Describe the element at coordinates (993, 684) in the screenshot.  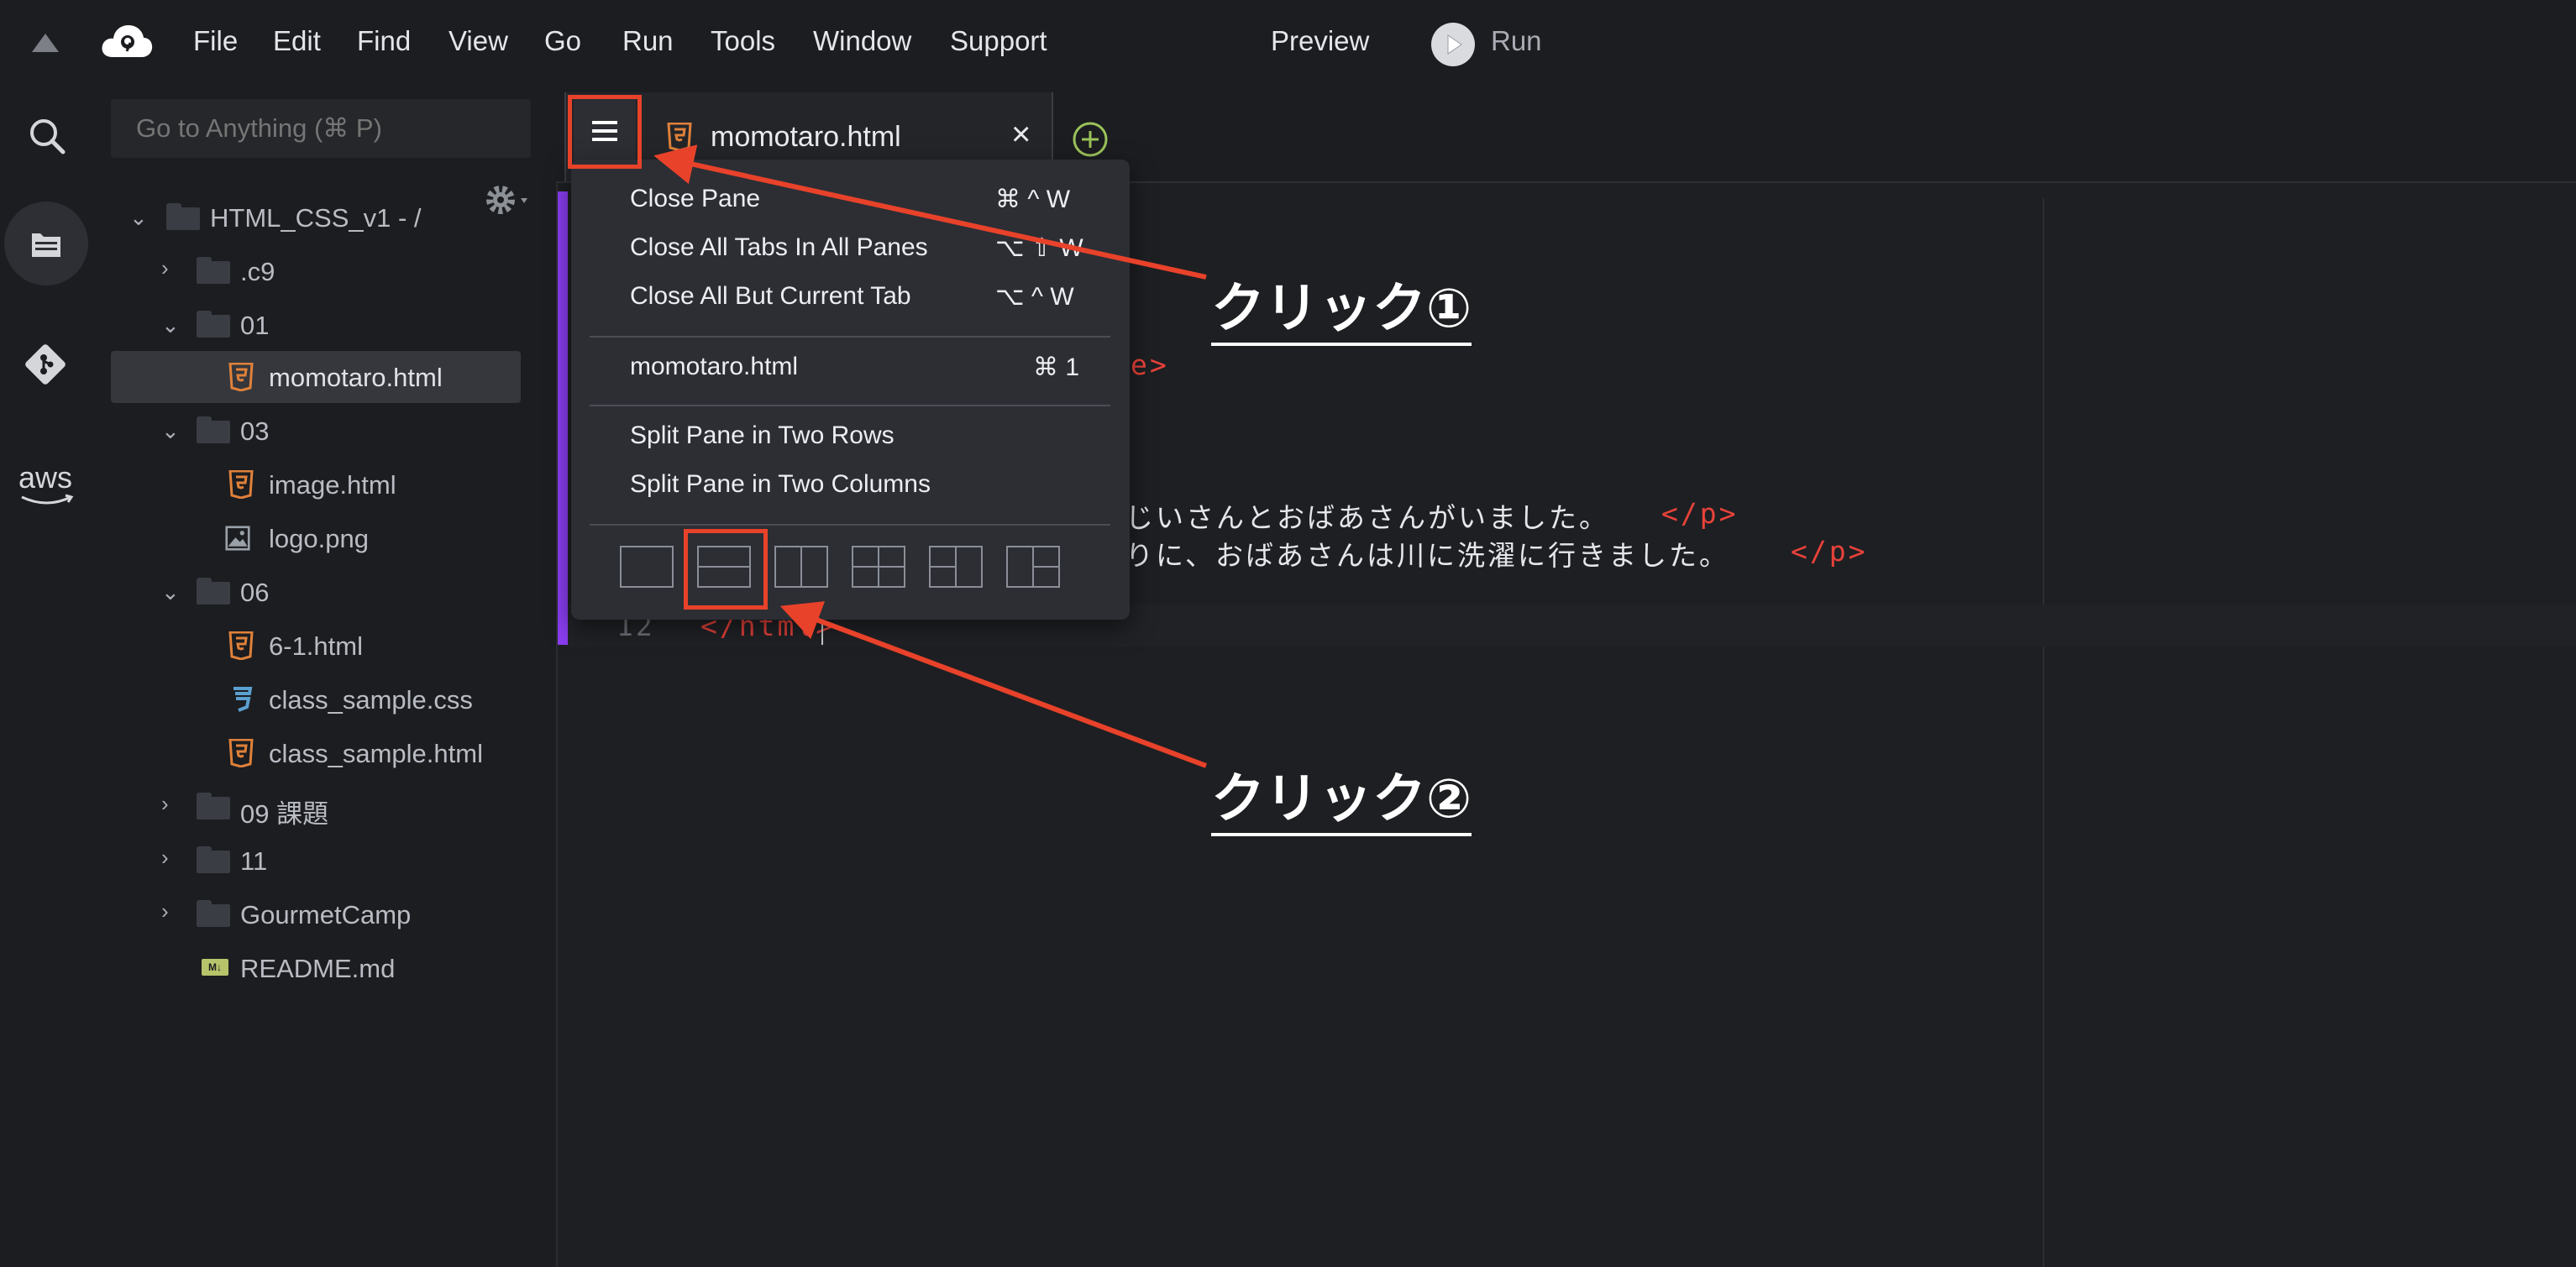
I see `arrow-to-two-rows` at that location.